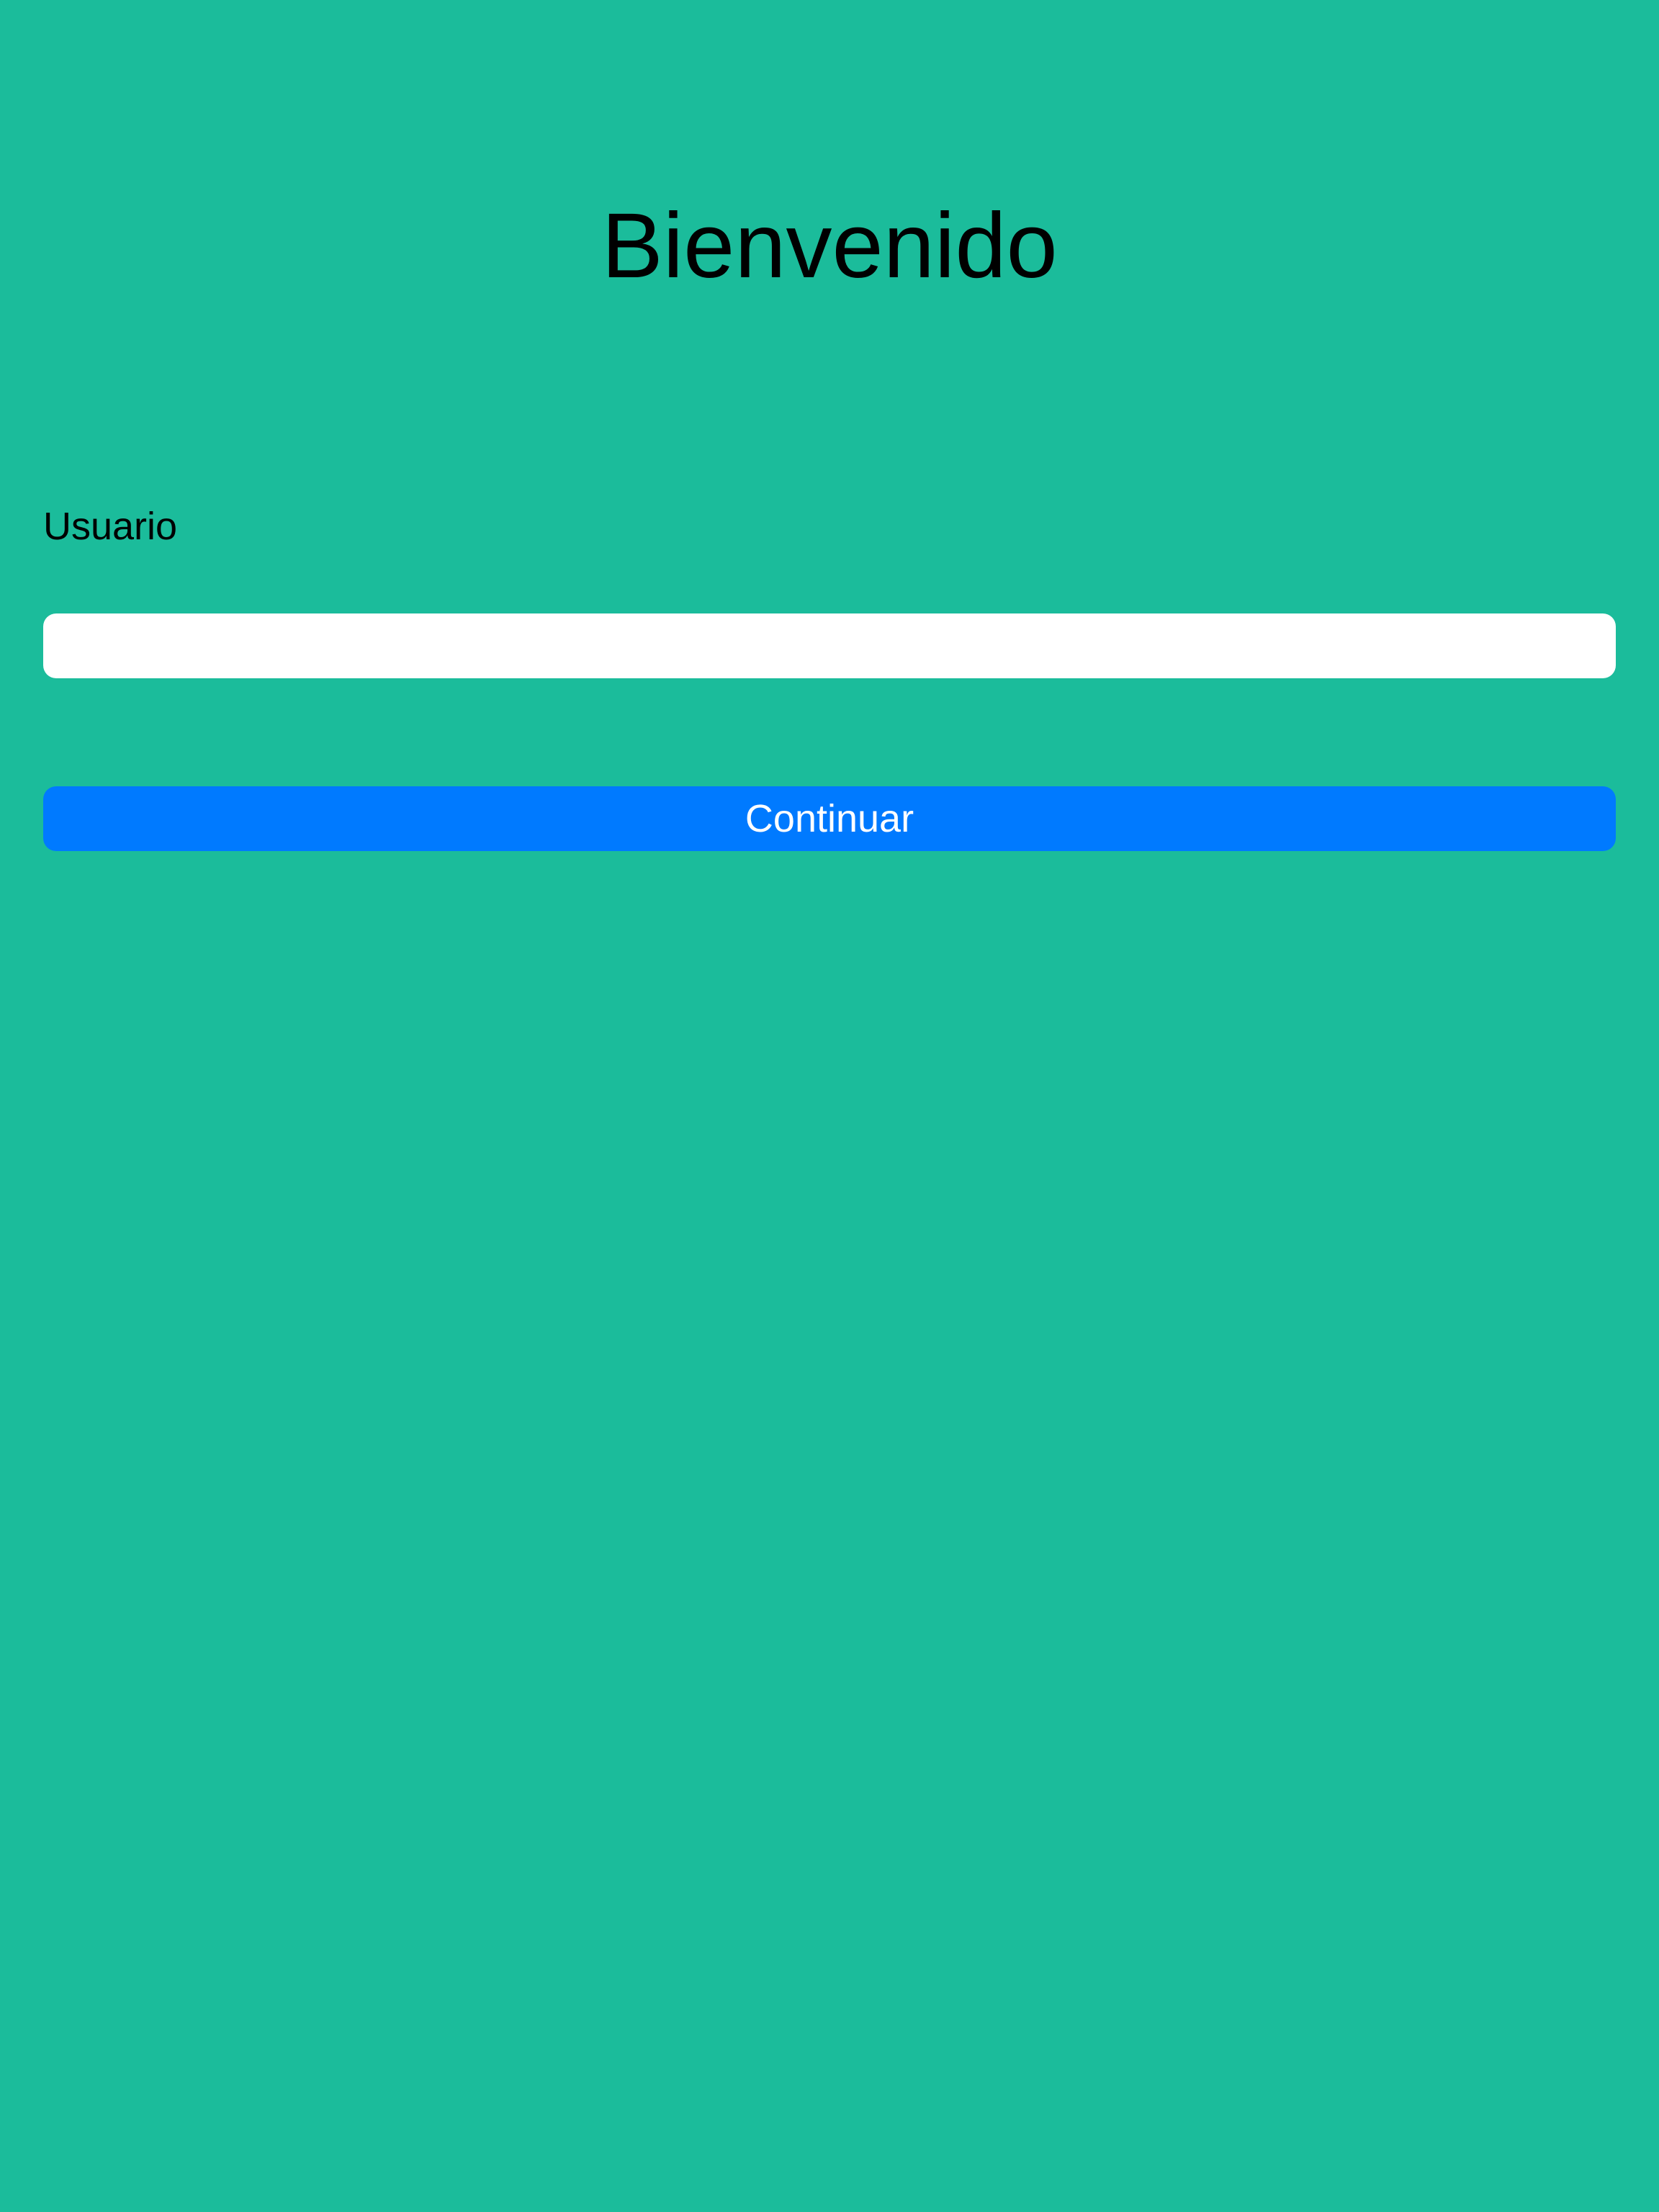 This screenshot has width=1659, height=2212. I want to click on username-input, so click(829, 645).